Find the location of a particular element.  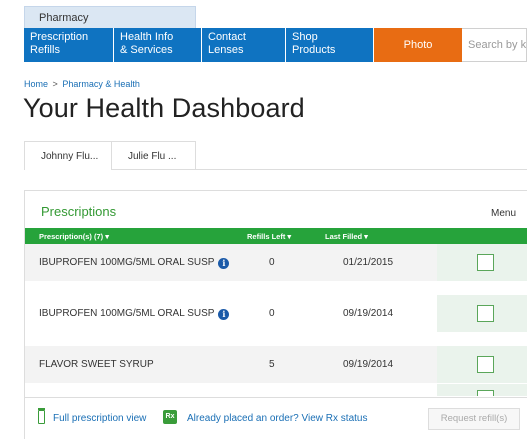

refills-left: 5 is located at coordinates (272, 364).